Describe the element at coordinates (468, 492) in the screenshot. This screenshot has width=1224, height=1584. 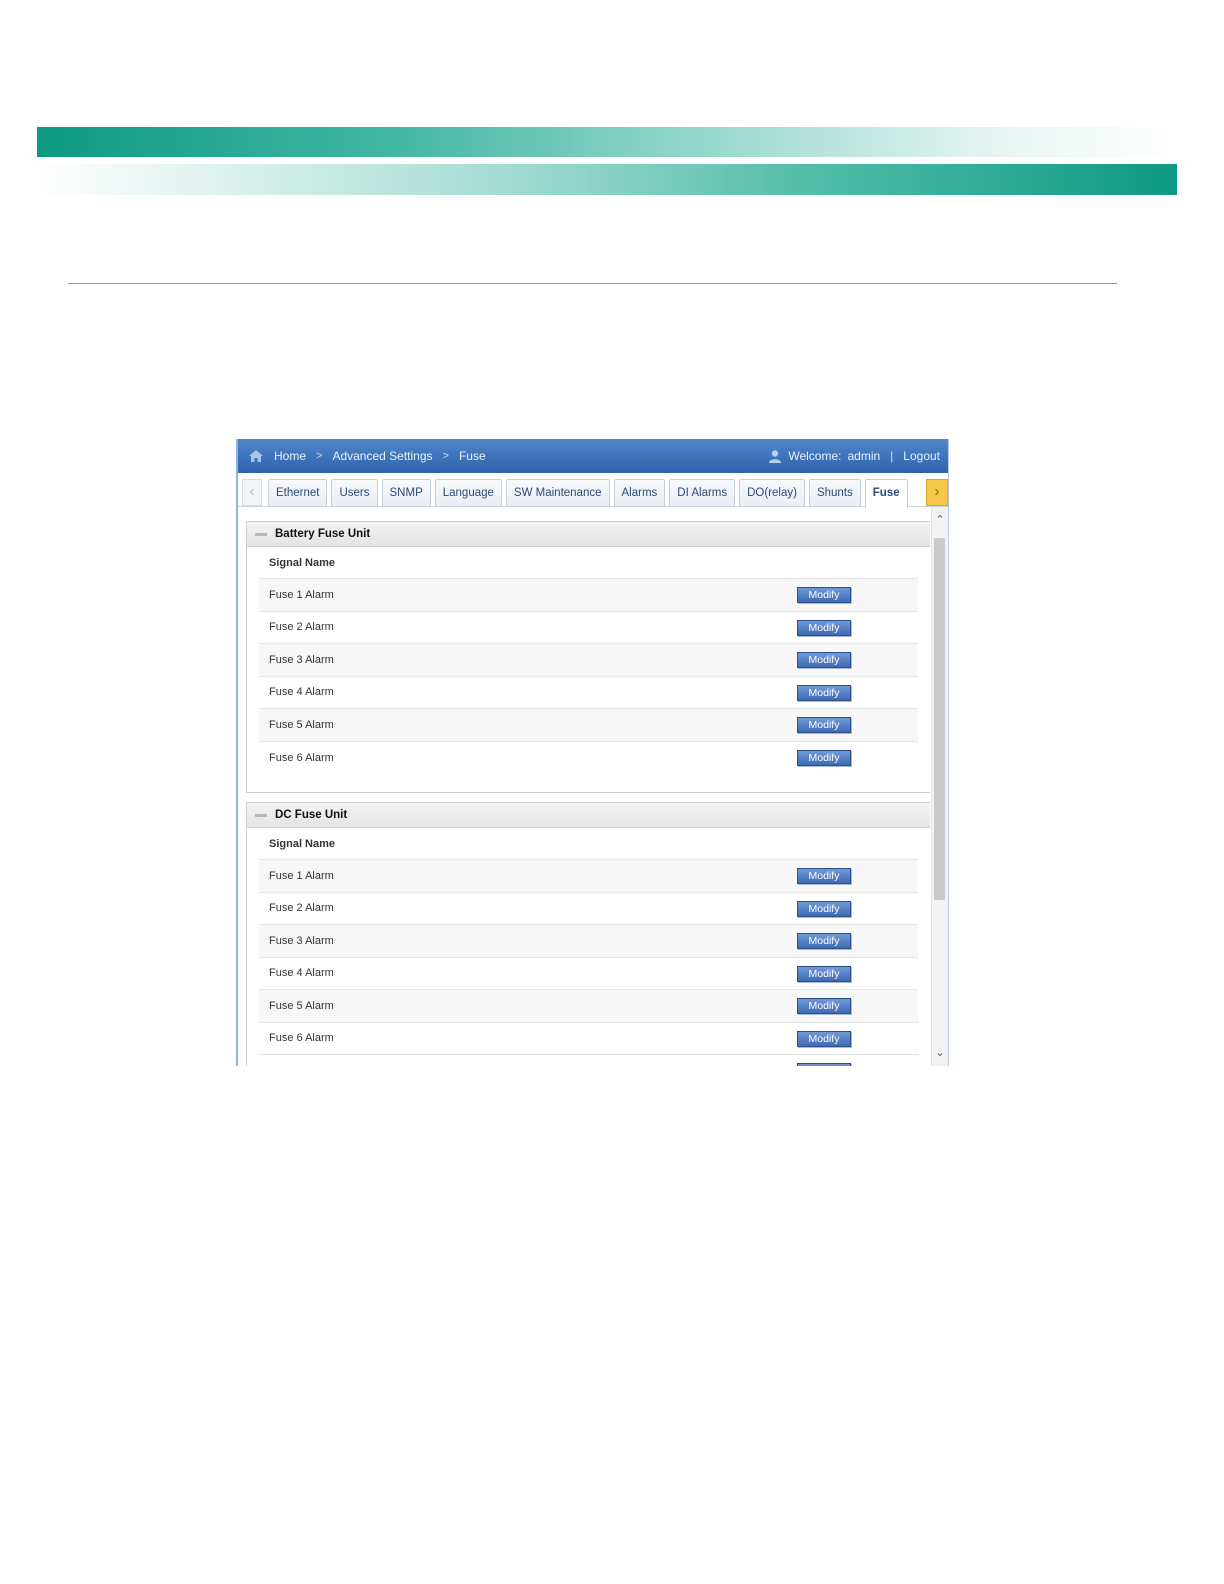
I see `tab-language: Language` at that location.